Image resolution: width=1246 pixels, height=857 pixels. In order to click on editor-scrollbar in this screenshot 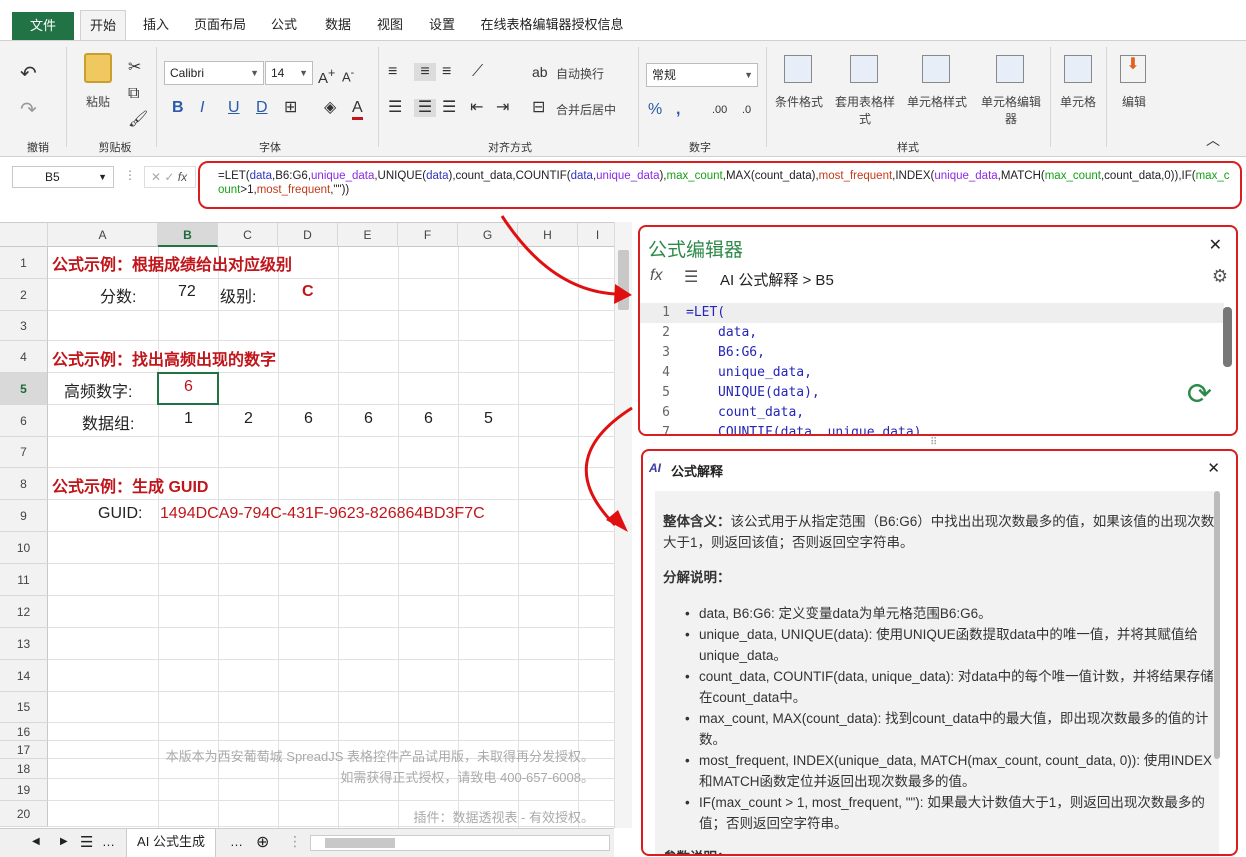, I will do `click(1227, 337)`.